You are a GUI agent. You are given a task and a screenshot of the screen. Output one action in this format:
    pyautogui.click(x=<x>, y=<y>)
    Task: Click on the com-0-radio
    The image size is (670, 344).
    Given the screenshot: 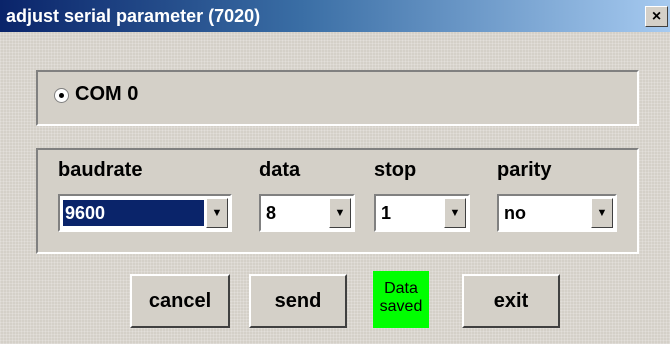 What is the action you would take?
    pyautogui.click(x=61, y=95)
    